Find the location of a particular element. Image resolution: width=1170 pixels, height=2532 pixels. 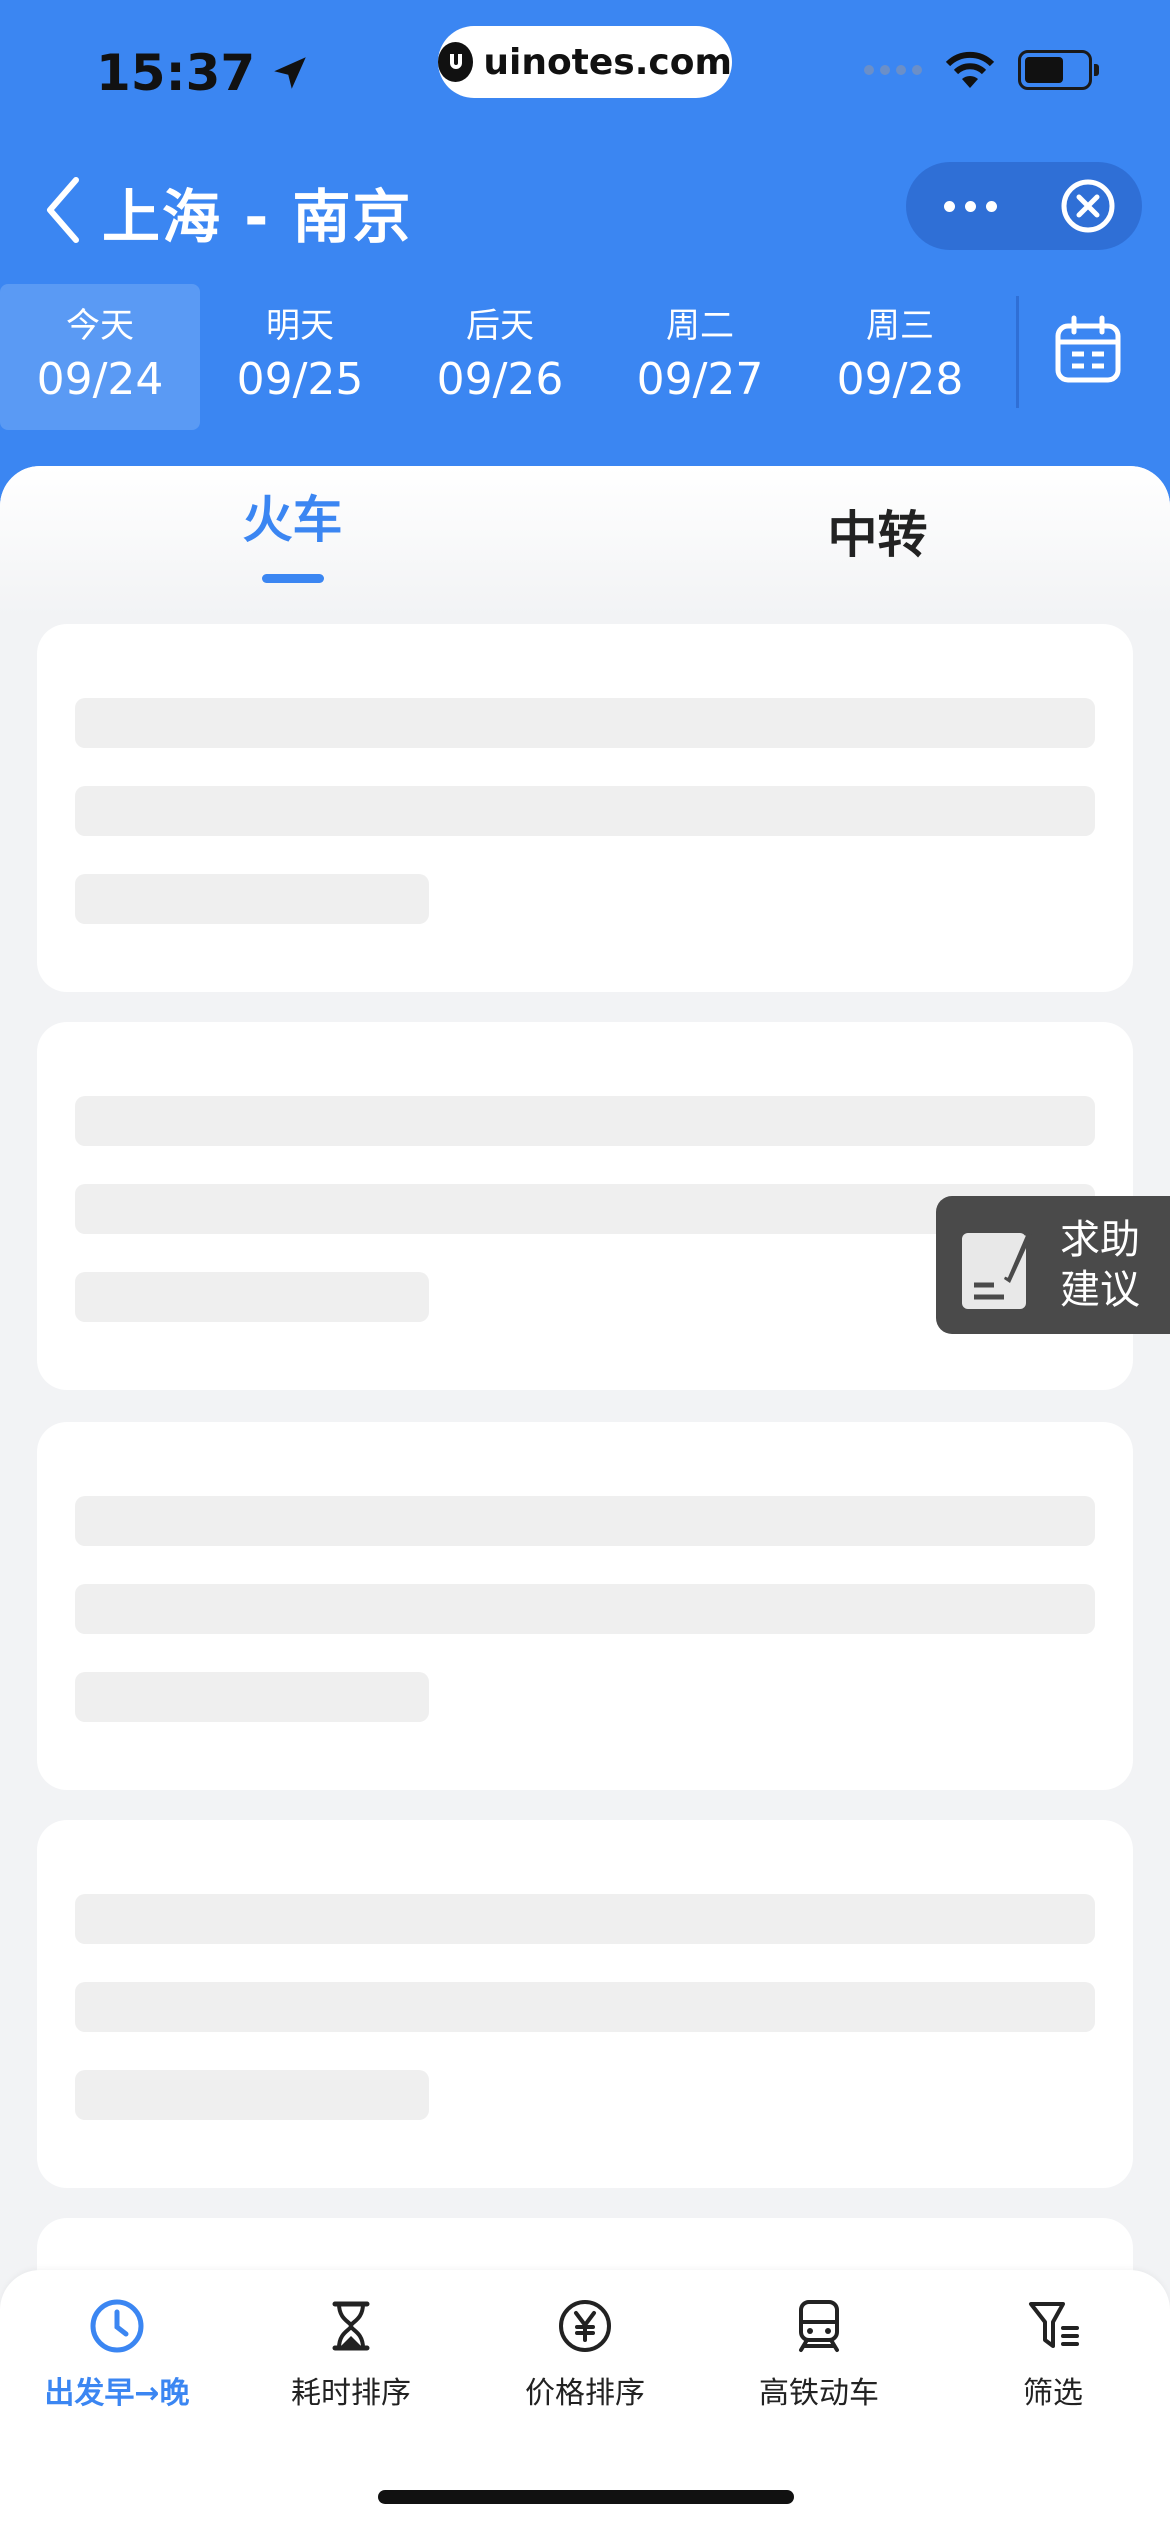

date-day: 明天 is located at coordinates (300, 326).